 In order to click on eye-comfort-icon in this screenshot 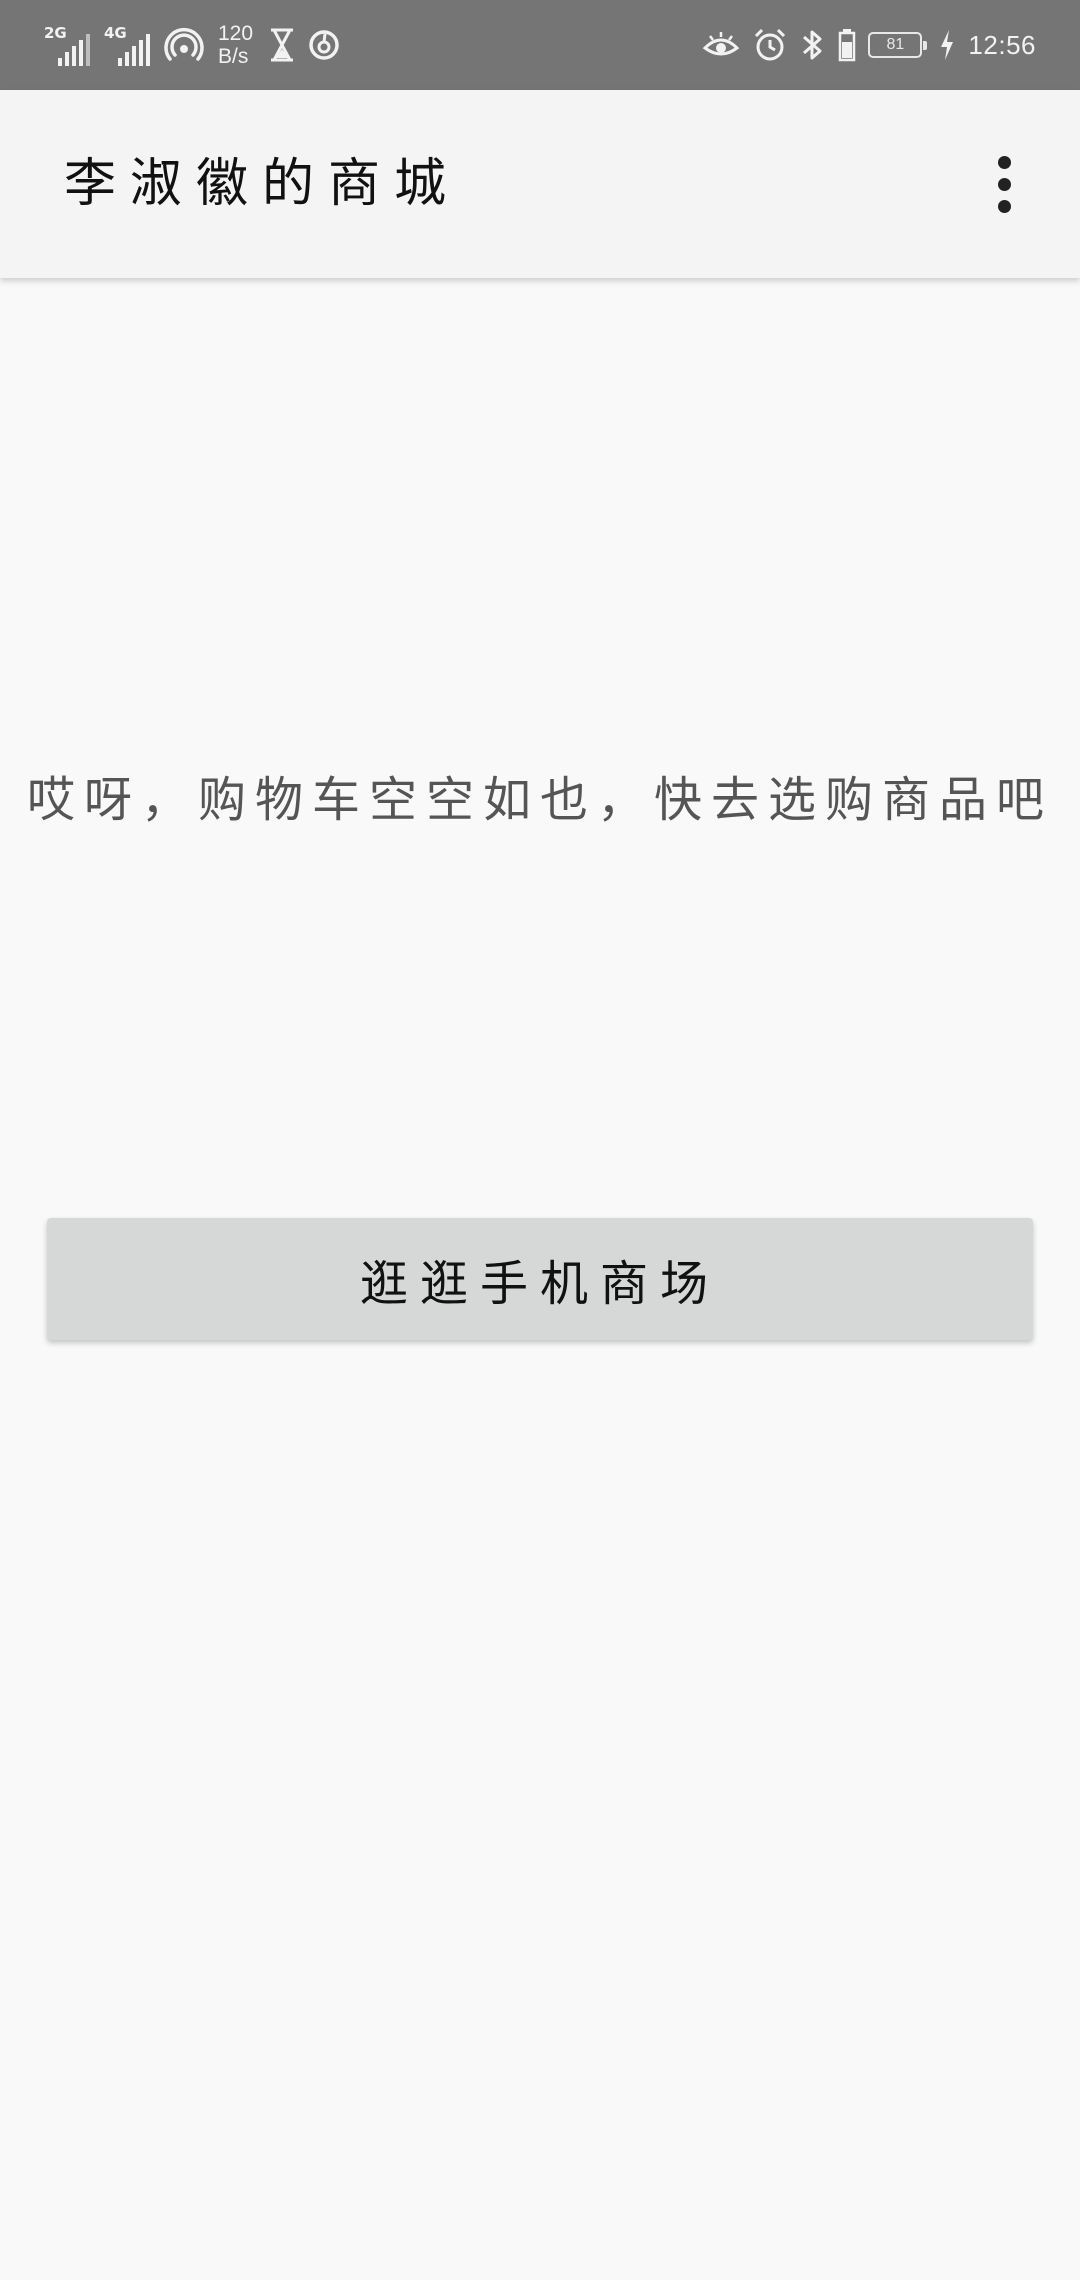, I will do `click(721, 44)`.